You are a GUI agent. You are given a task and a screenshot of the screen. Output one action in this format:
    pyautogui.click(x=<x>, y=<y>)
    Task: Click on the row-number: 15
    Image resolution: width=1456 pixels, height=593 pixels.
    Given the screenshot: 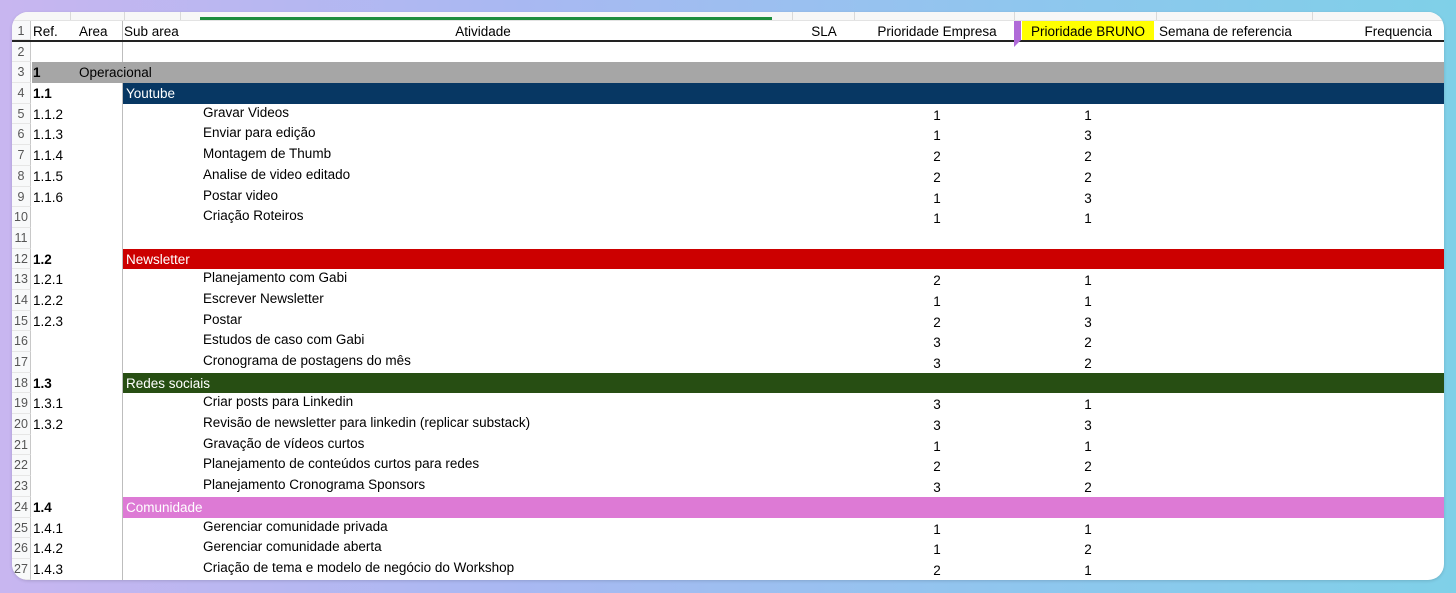 What is the action you would take?
    pyautogui.click(x=21, y=321)
    